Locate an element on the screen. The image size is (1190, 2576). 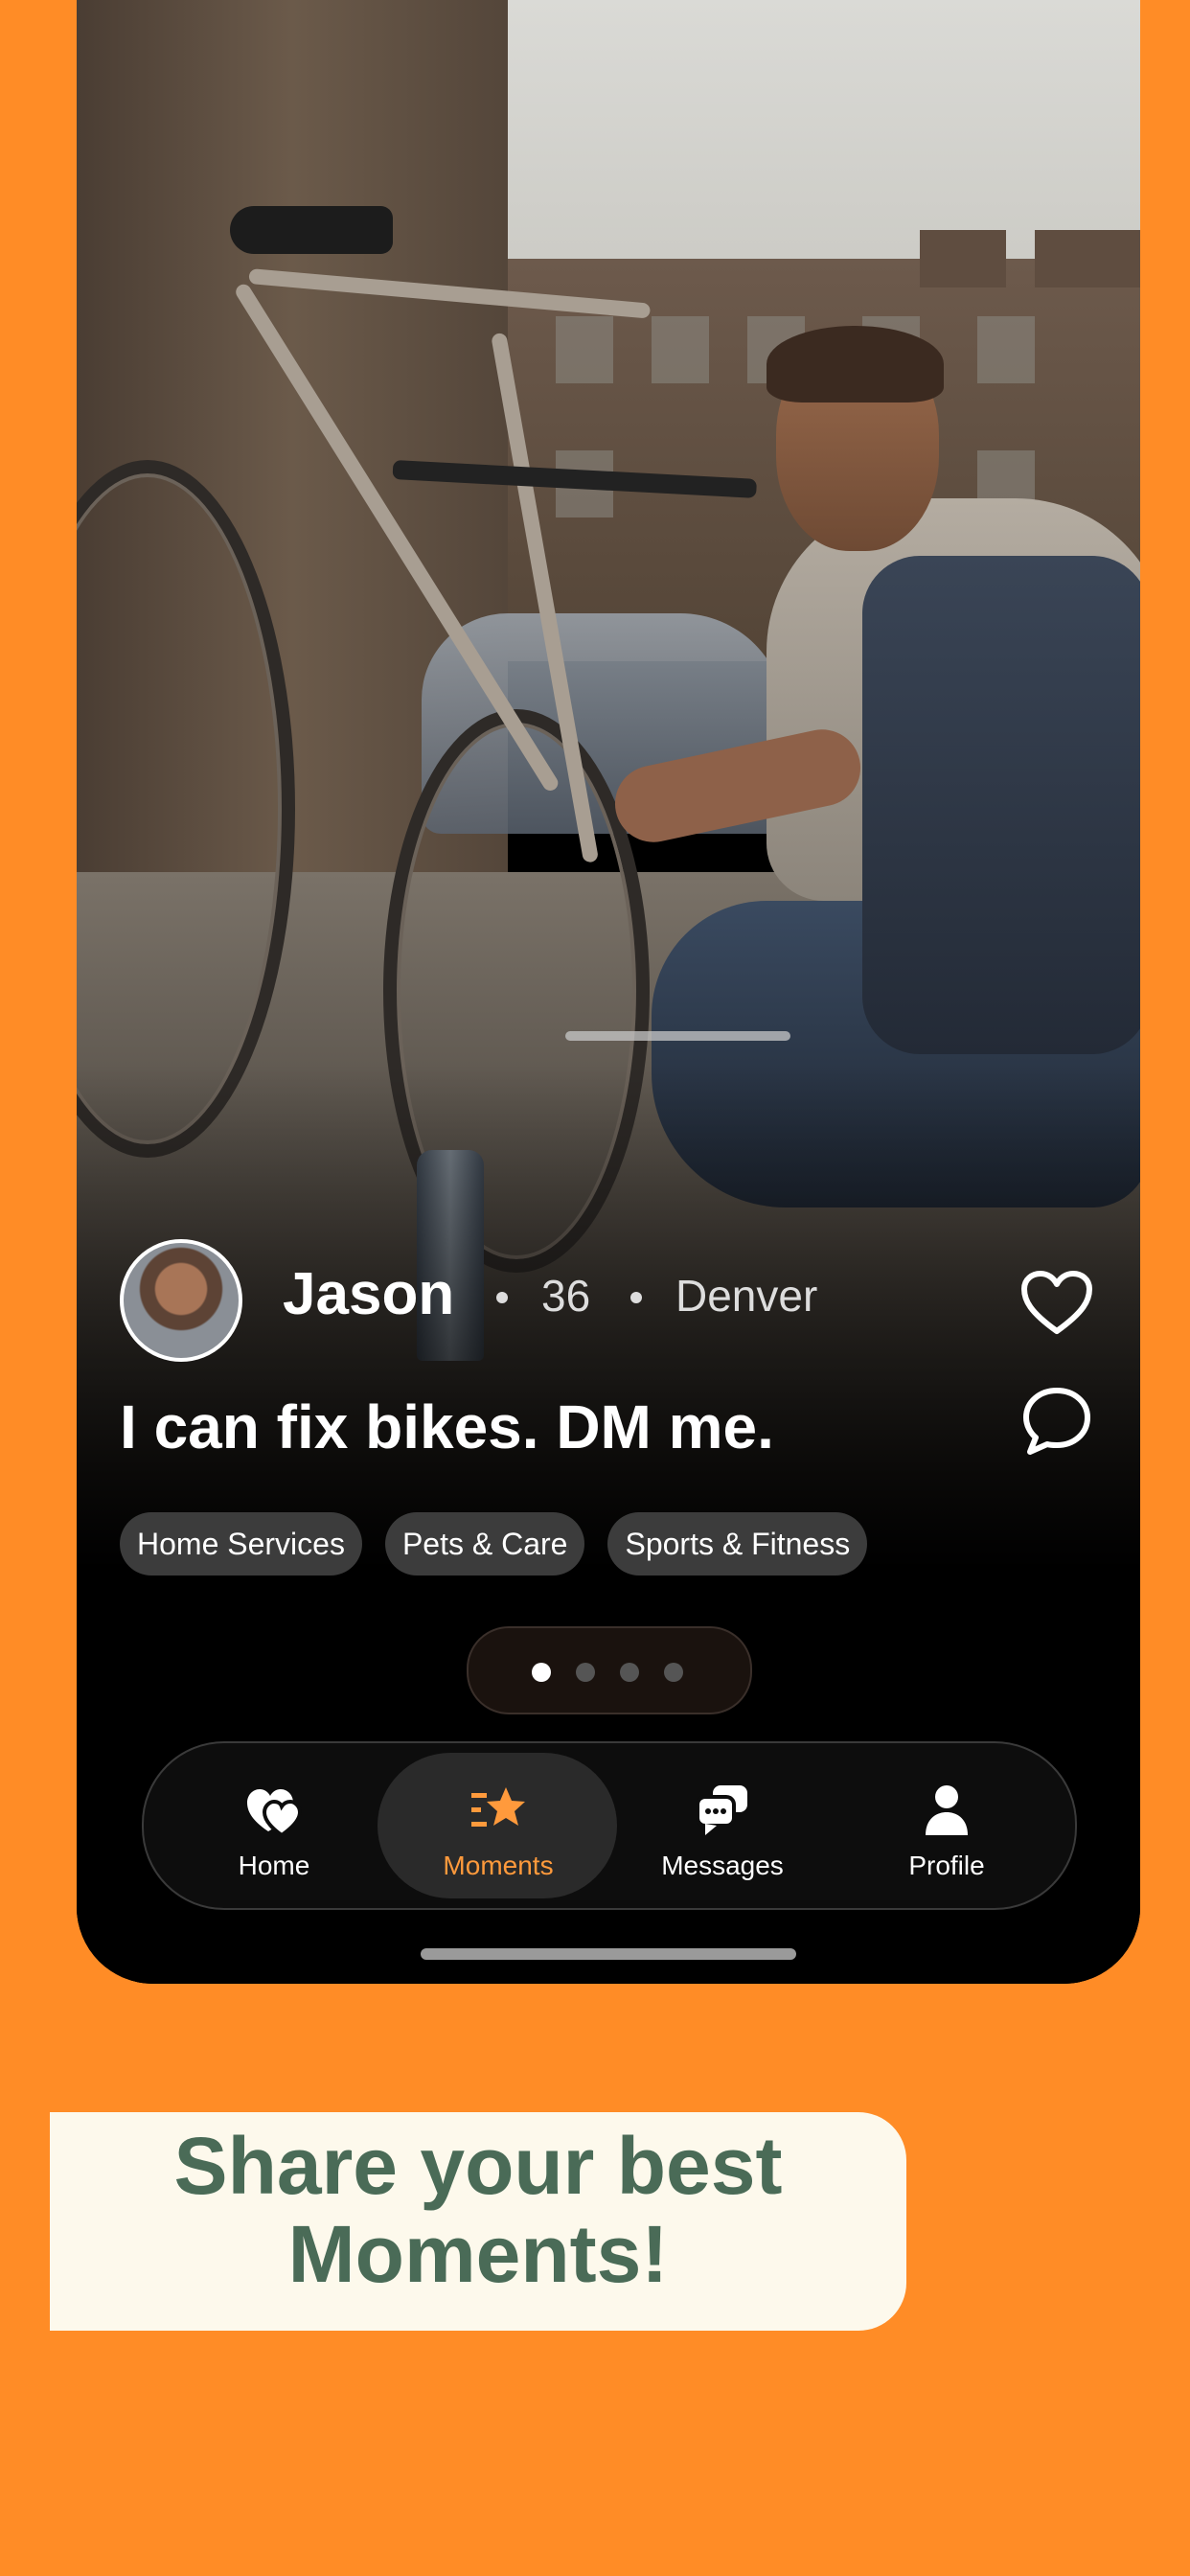
tab-moments: Moments is located at coordinates (498, 1825).